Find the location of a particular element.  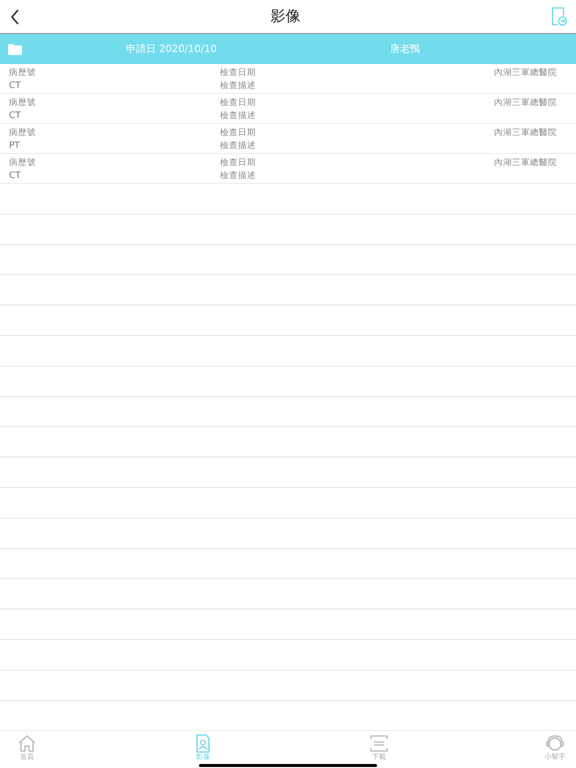

headset-icon is located at coordinates (555, 743).